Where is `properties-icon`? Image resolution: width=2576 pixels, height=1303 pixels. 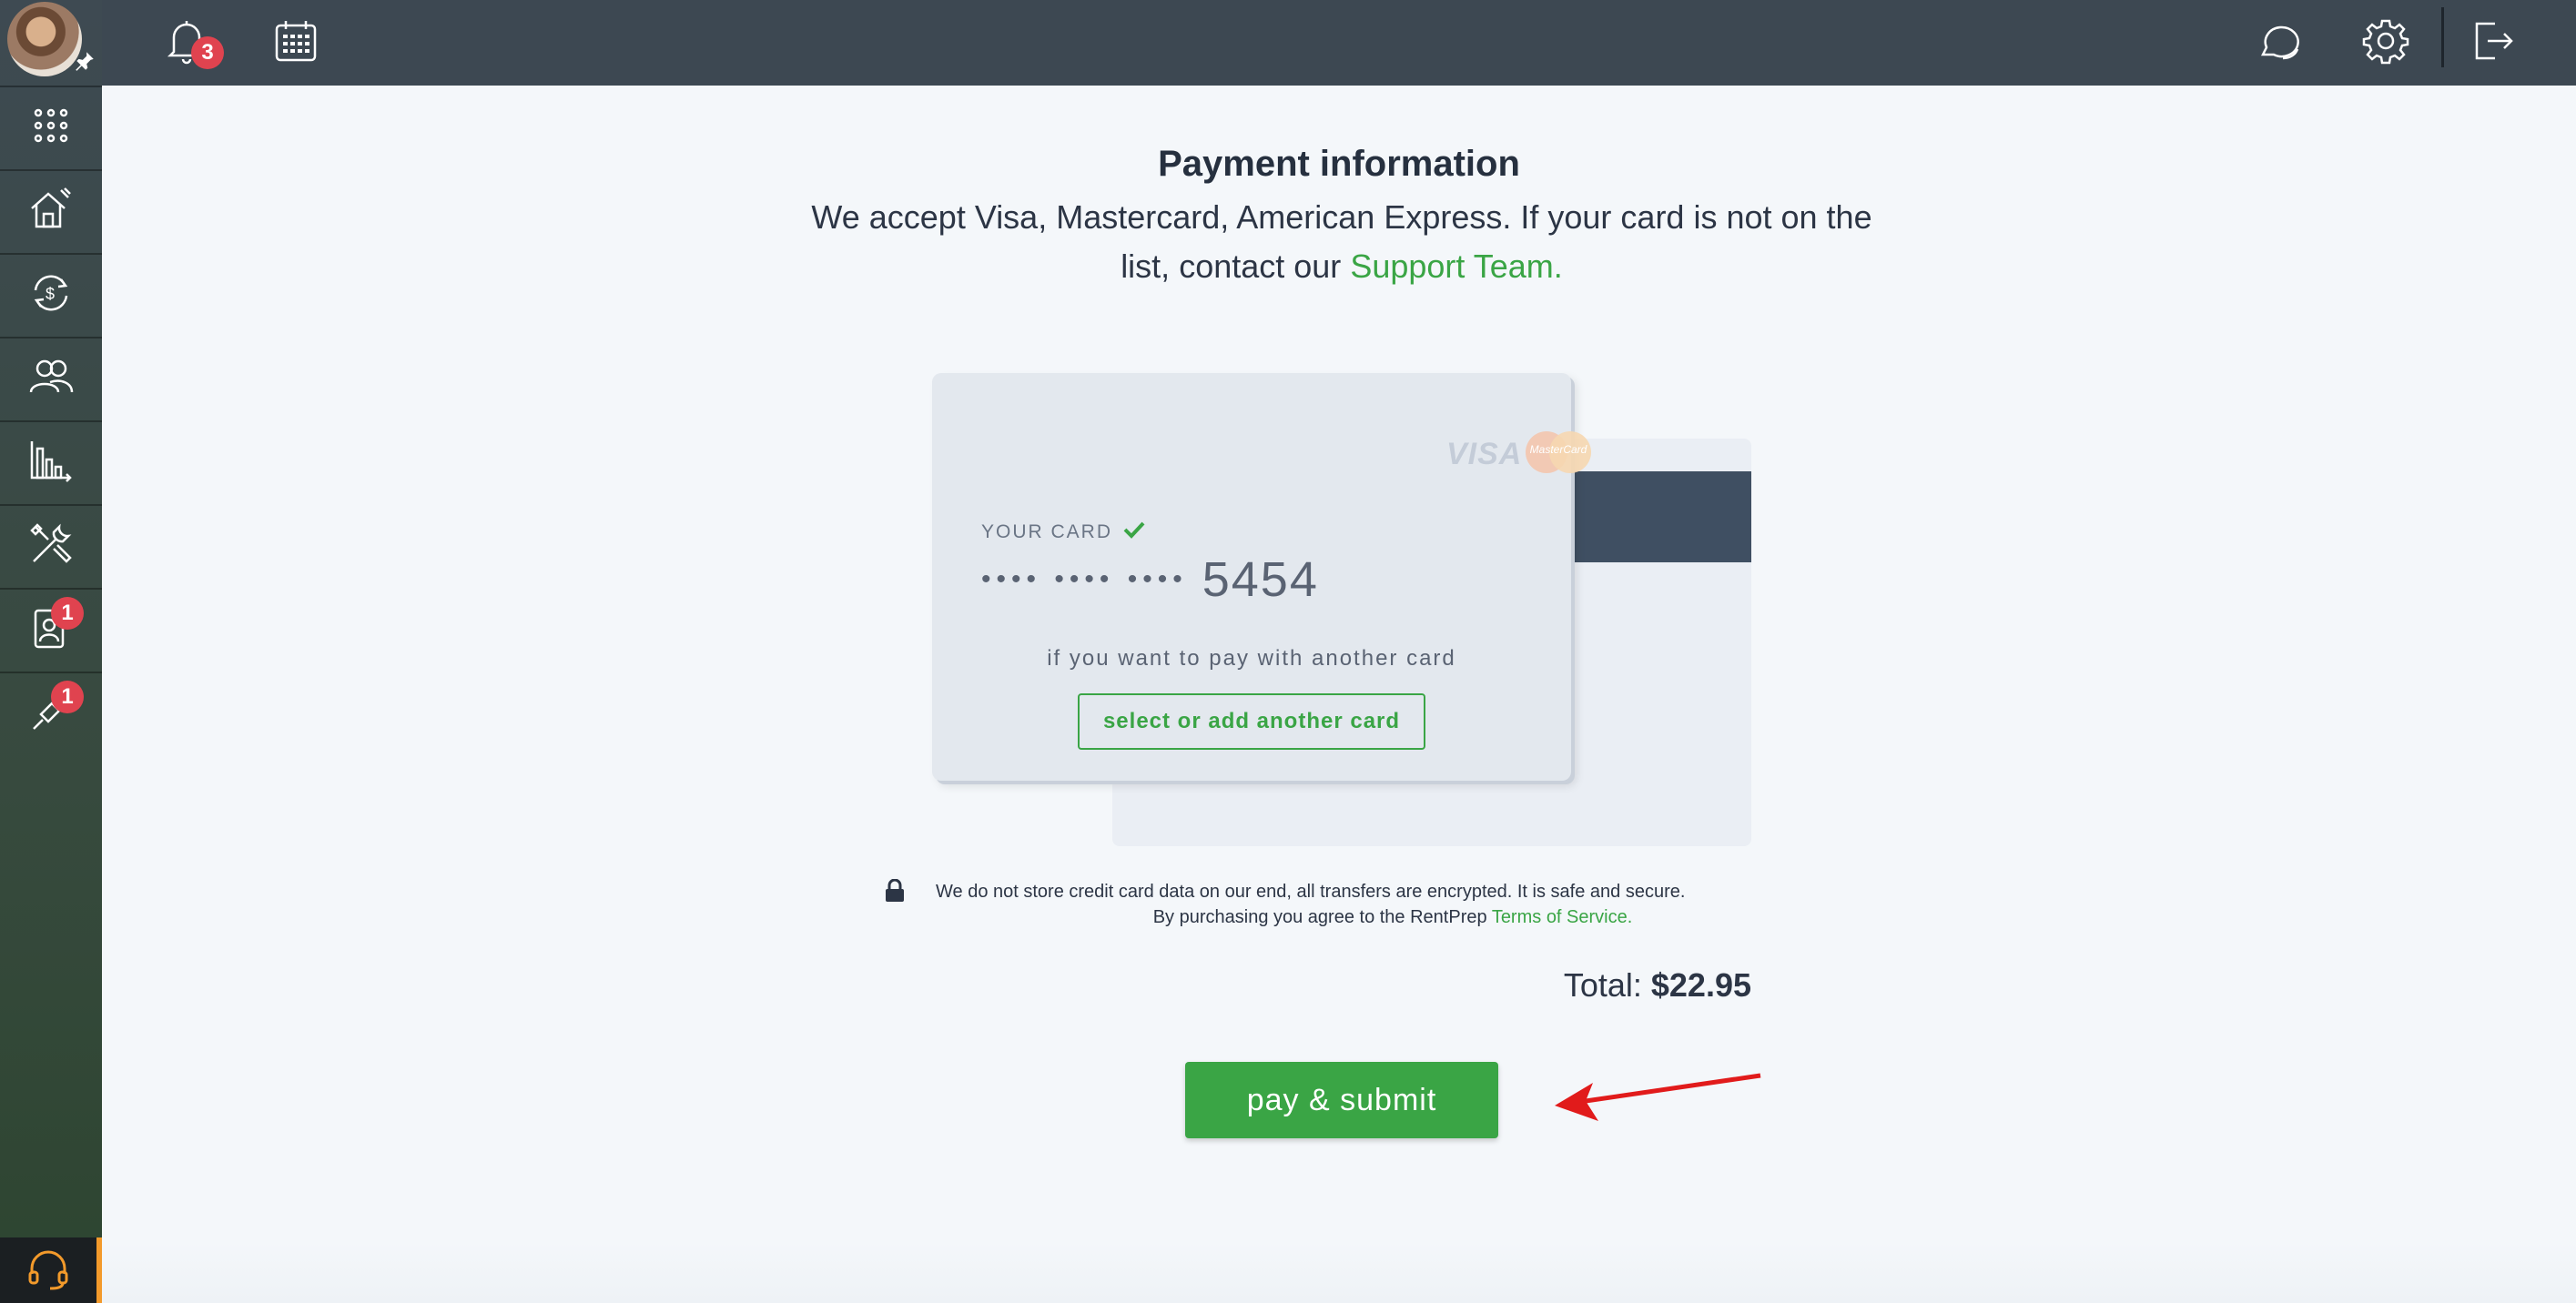 properties-icon is located at coordinates (51, 212).